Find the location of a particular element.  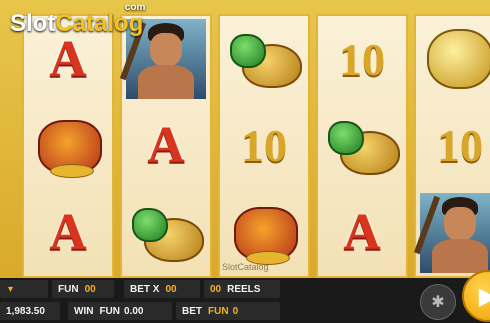

win-currency: FUN is located at coordinates (110, 311).